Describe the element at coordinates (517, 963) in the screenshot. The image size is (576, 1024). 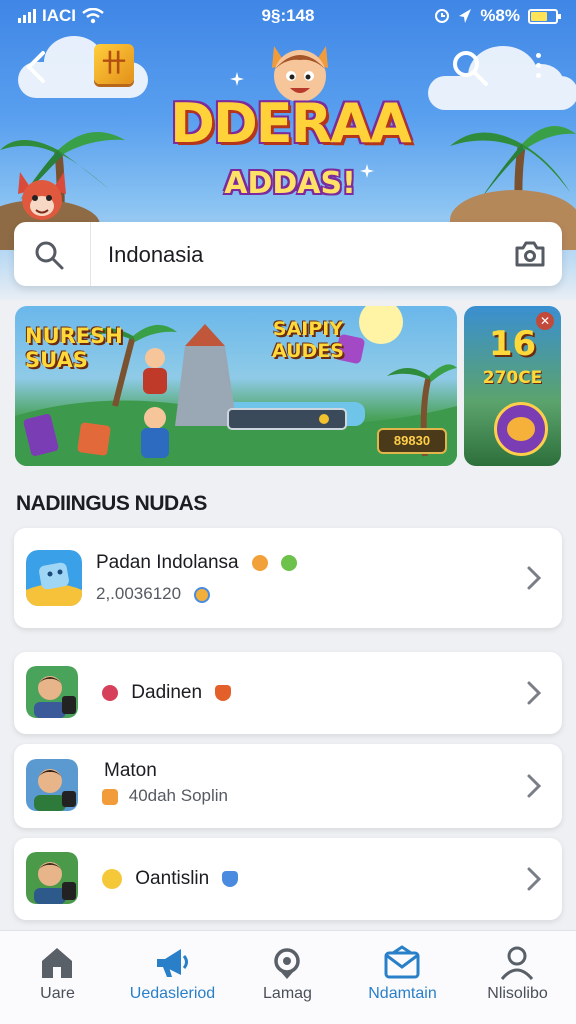
I see `profile-icon` at that location.